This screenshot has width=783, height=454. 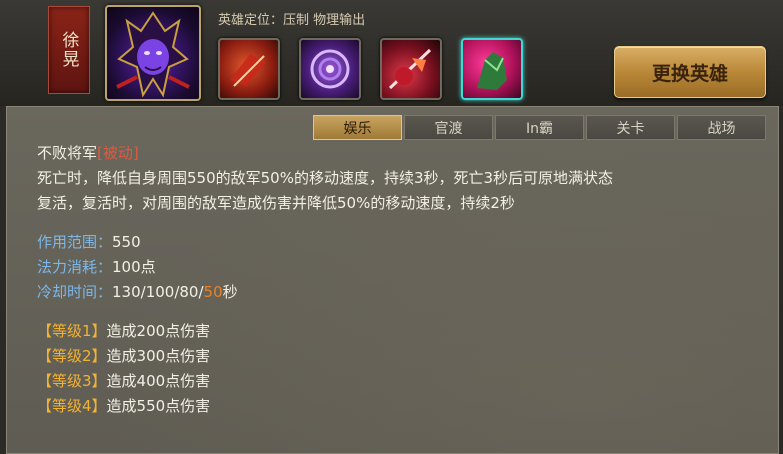 What do you see at coordinates (404, 292) in the screenshot?
I see `cooldown-row: 冷却时间：130/100/80/50秒` at bounding box center [404, 292].